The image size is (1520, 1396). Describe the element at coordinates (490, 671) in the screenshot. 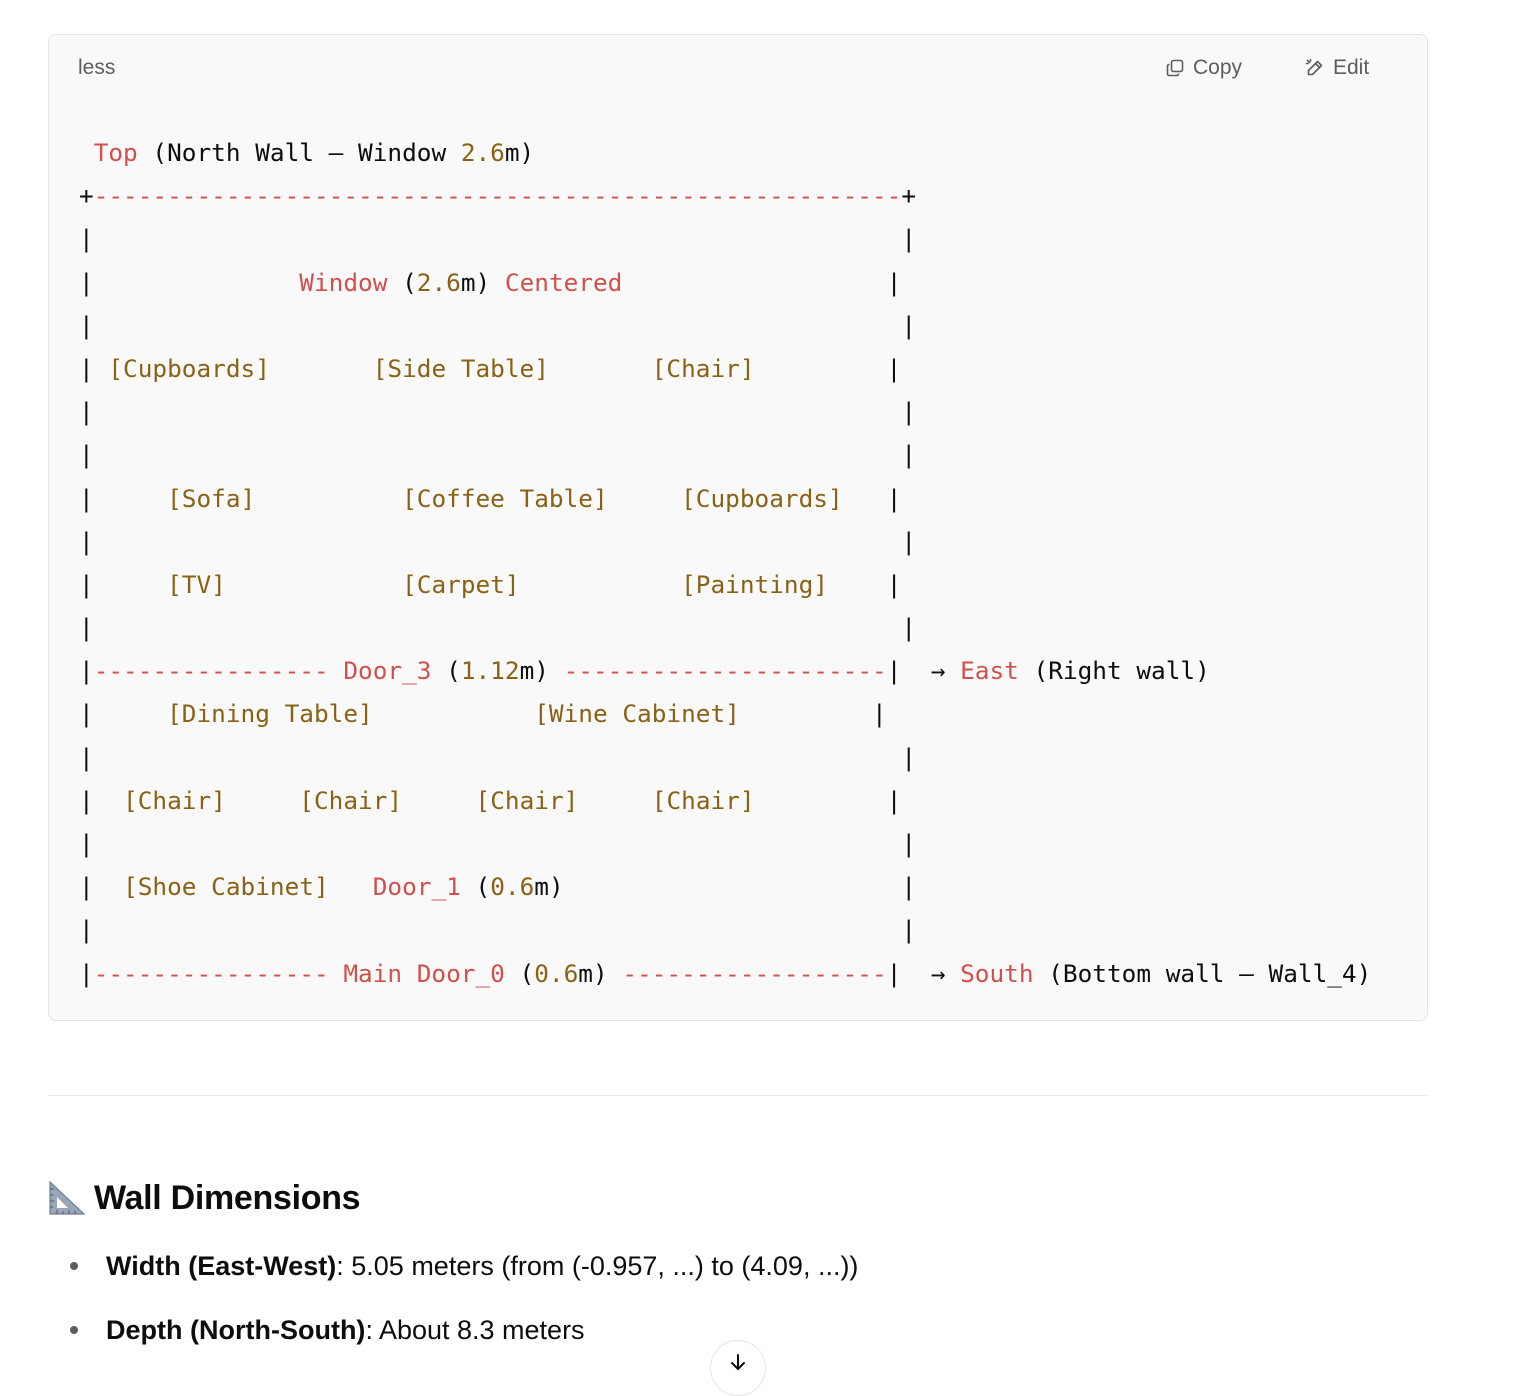

I see `code-number: 1.12` at that location.